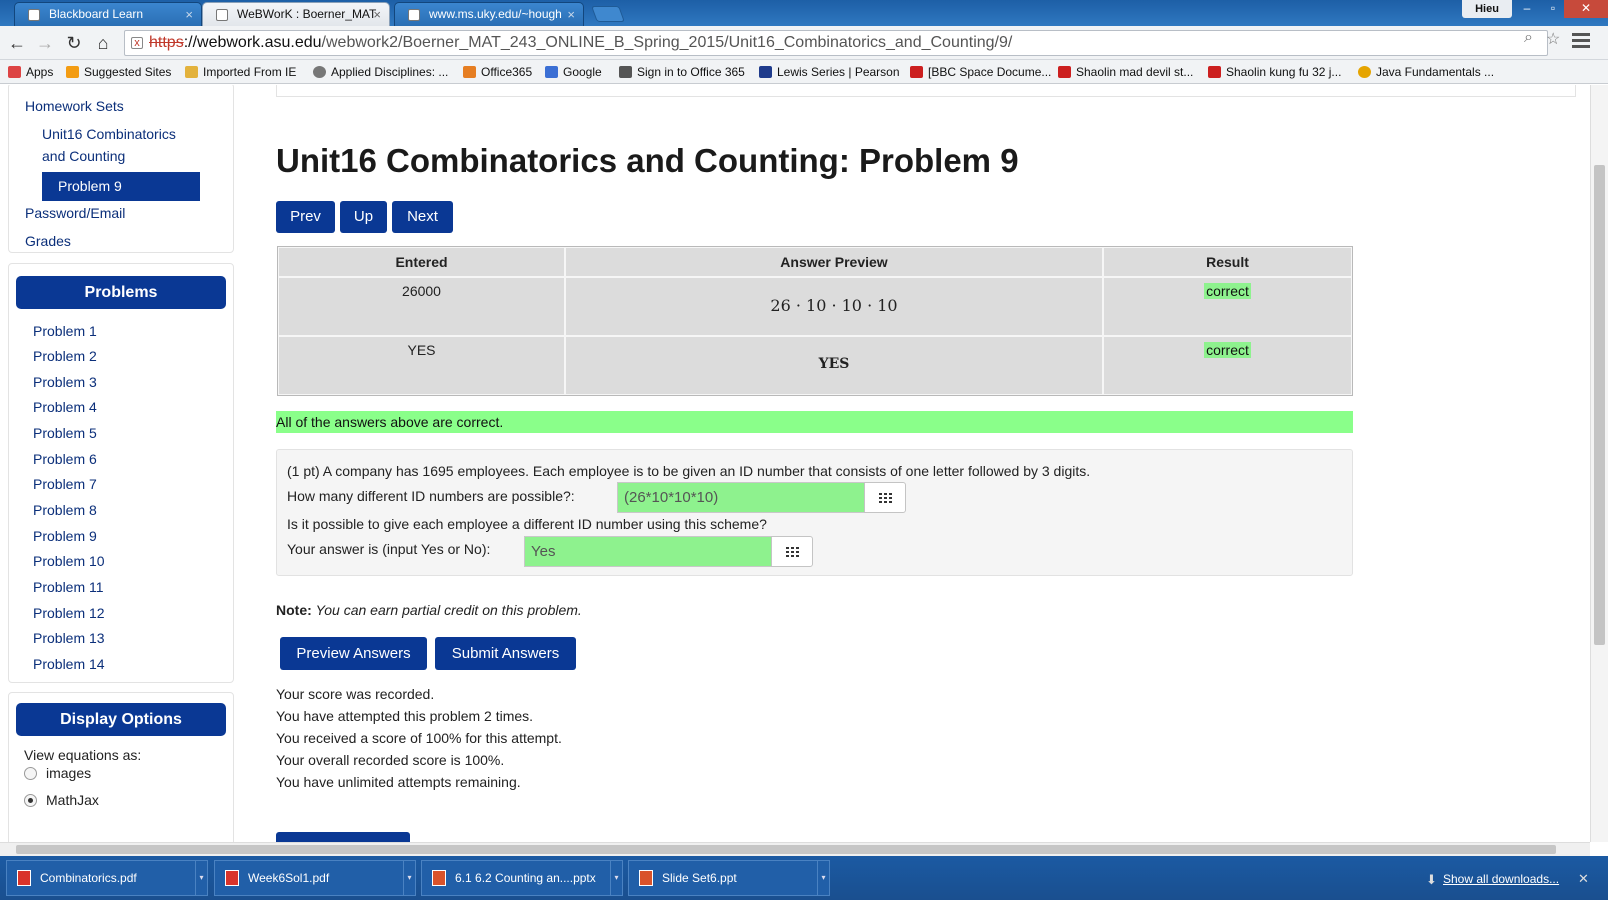 This screenshot has height=900, width=1608. What do you see at coordinates (608, 14) in the screenshot?
I see `new-tab-button` at bounding box center [608, 14].